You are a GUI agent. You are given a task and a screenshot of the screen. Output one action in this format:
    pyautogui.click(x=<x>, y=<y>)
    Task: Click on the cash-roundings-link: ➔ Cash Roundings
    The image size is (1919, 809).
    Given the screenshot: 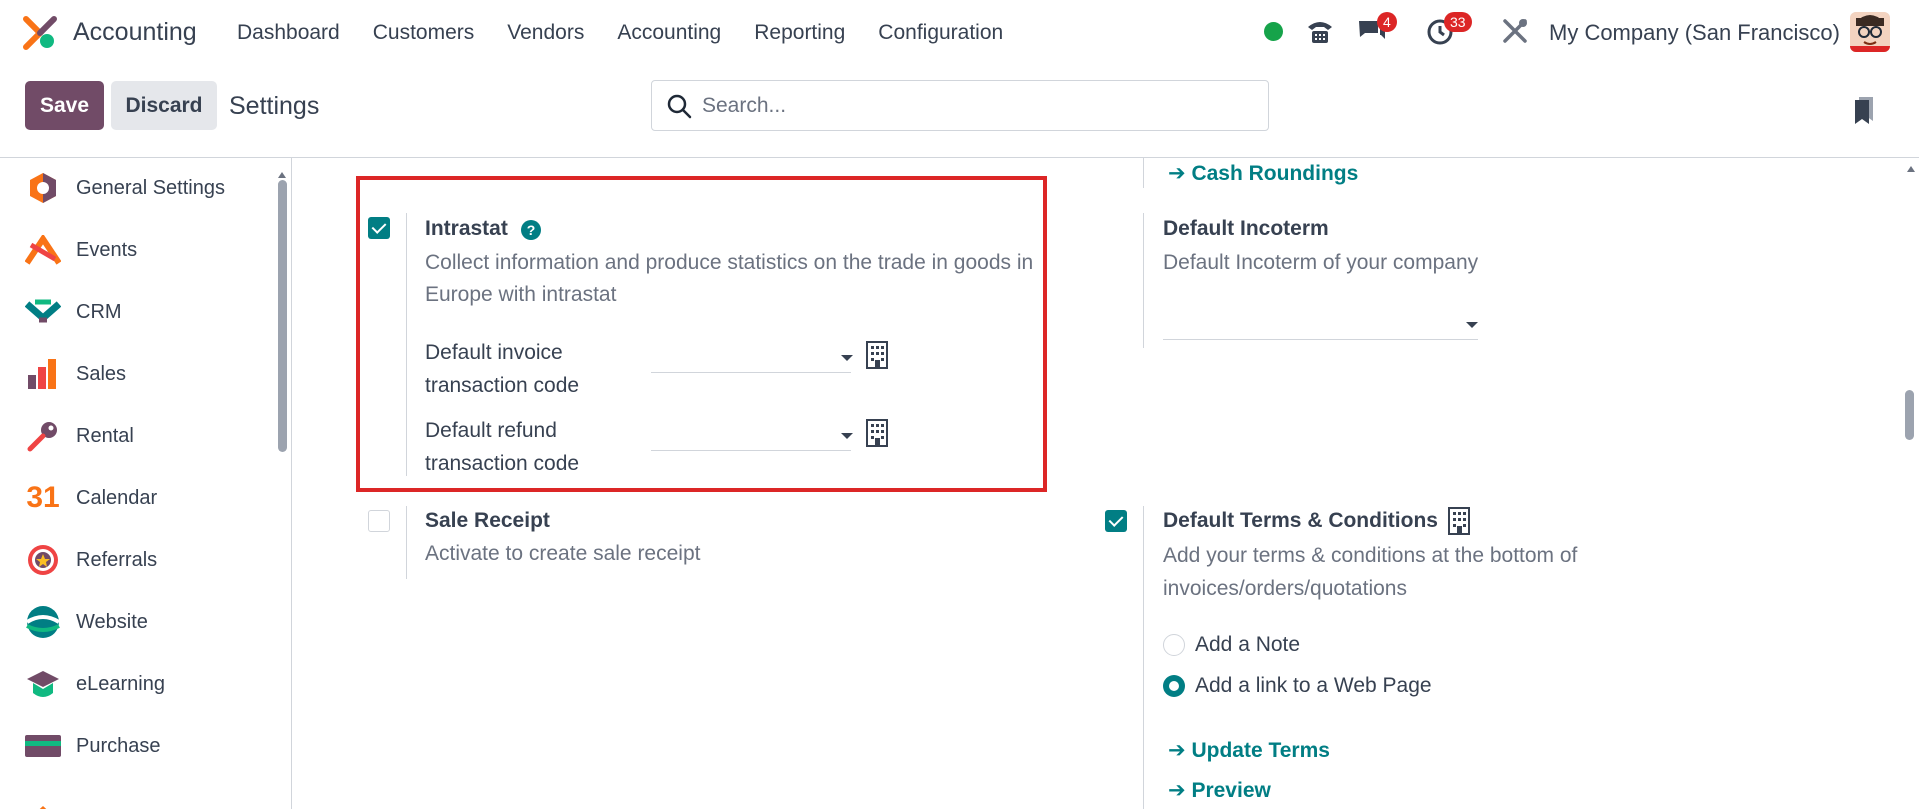 What is the action you would take?
    pyautogui.click(x=1263, y=173)
    